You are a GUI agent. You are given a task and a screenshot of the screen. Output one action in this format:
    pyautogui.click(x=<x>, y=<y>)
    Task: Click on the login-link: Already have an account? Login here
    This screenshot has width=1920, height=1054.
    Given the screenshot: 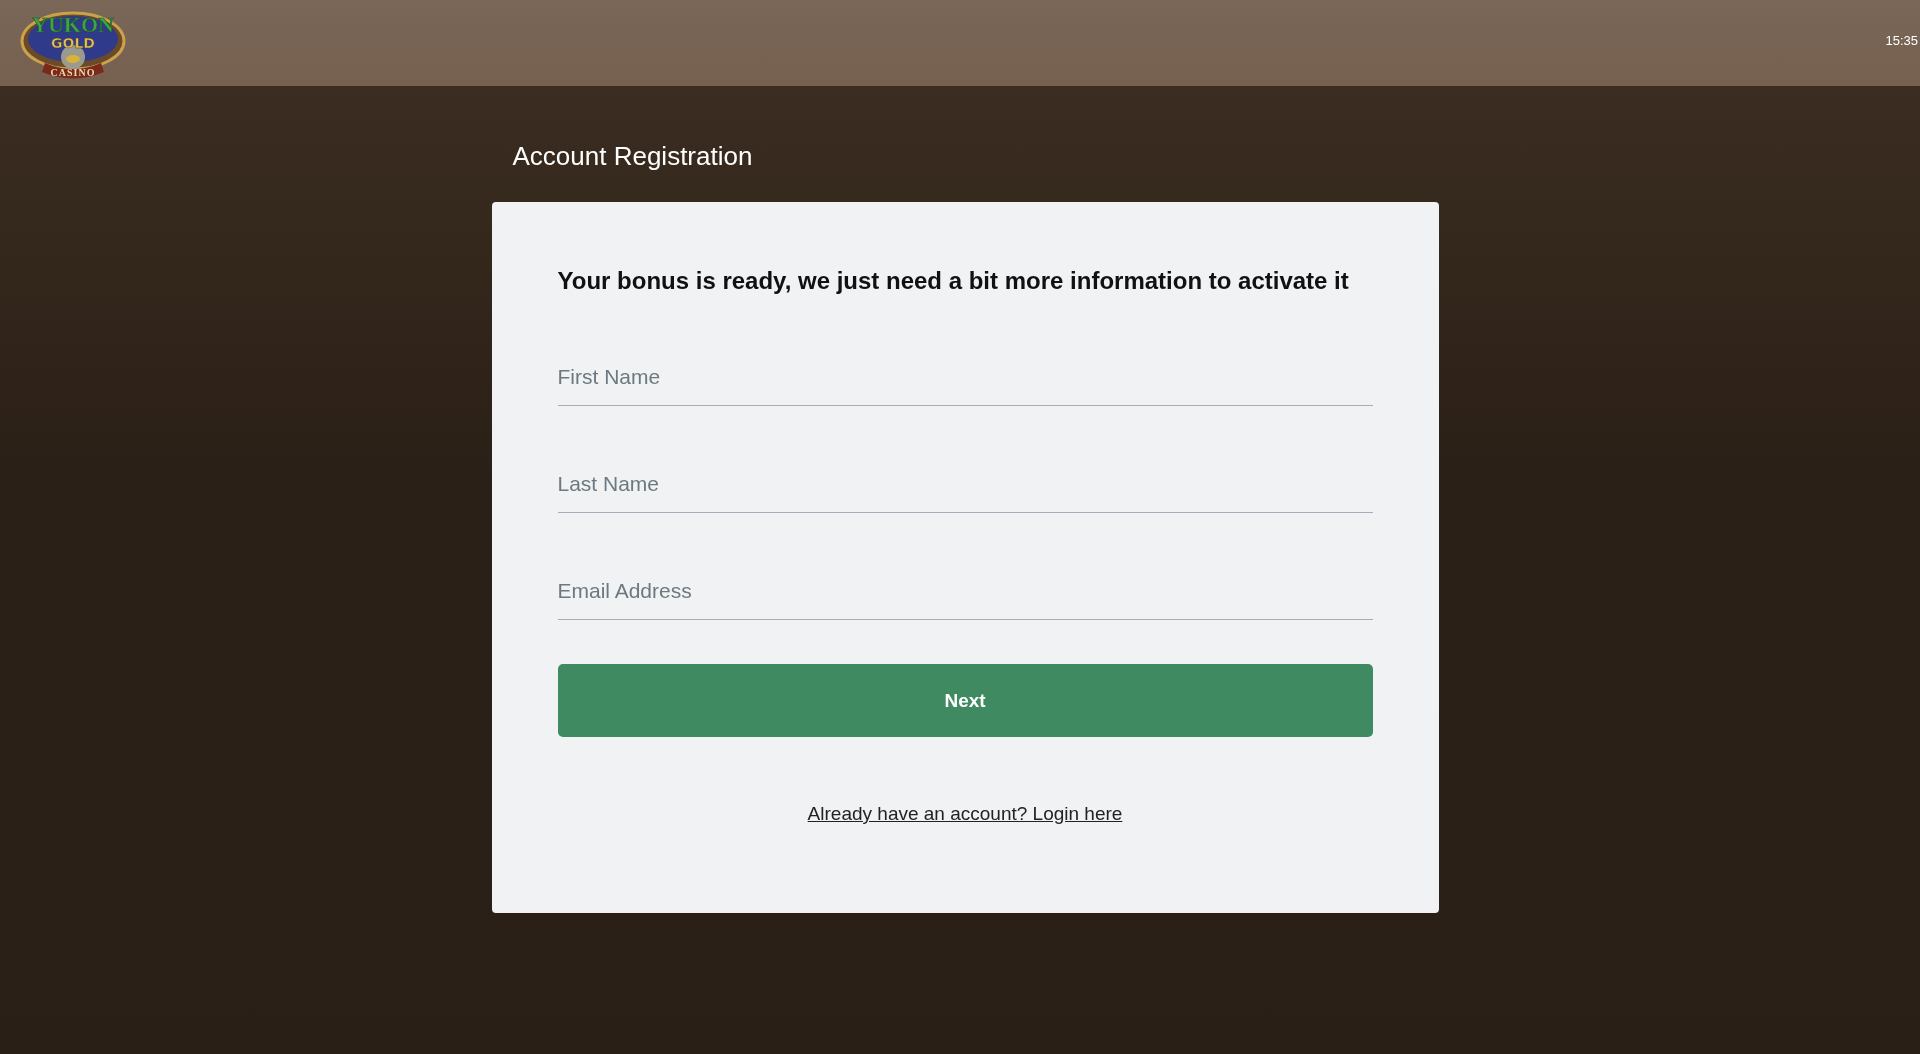 What is the action you would take?
    pyautogui.click(x=965, y=814)
    